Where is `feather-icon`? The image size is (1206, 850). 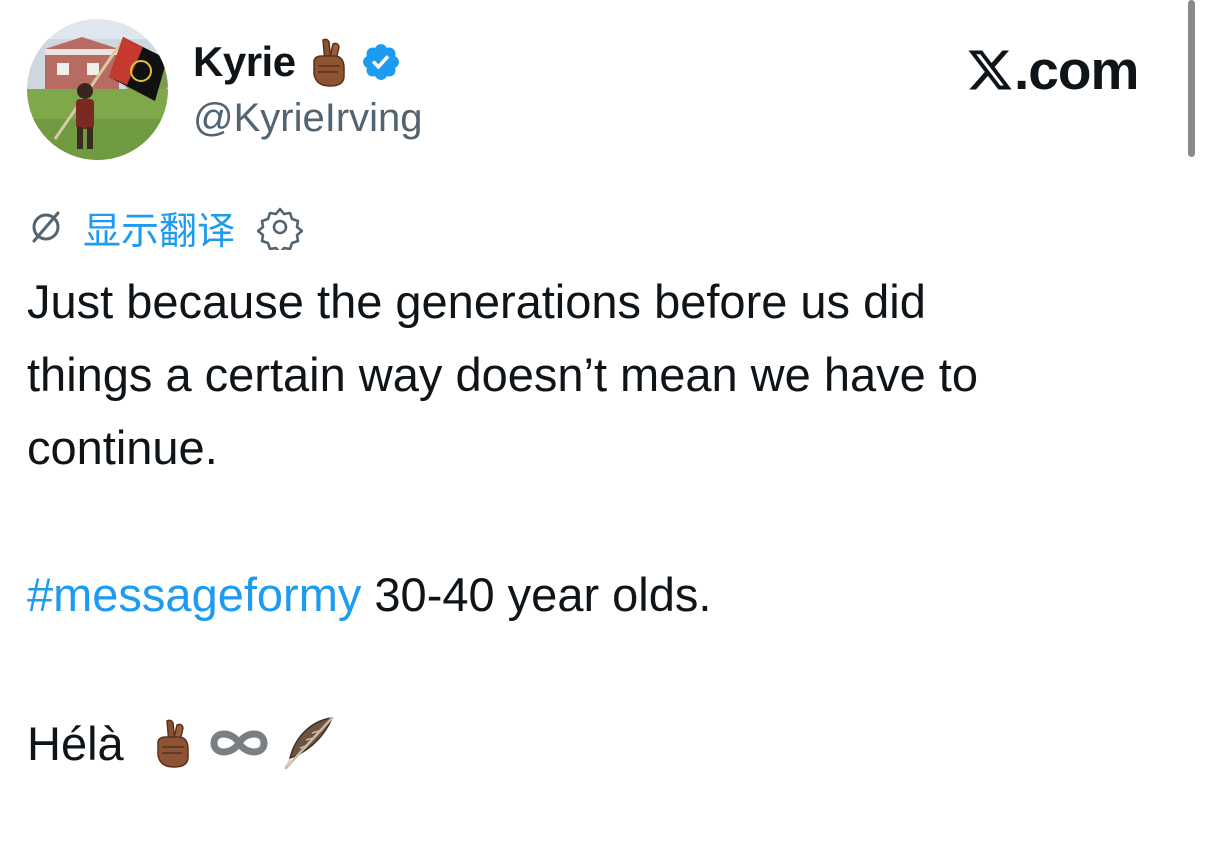 feather-icon is located at coordinates (307, 743).